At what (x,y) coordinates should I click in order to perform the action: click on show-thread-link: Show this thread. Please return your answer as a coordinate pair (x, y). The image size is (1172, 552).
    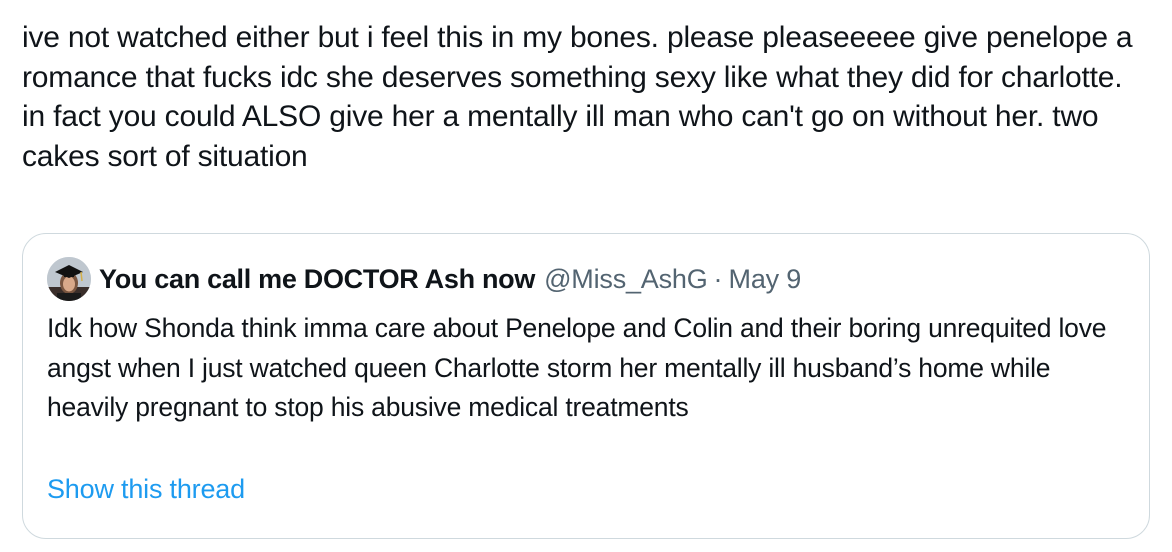
    Looking at the image, I should click on (146, 489).